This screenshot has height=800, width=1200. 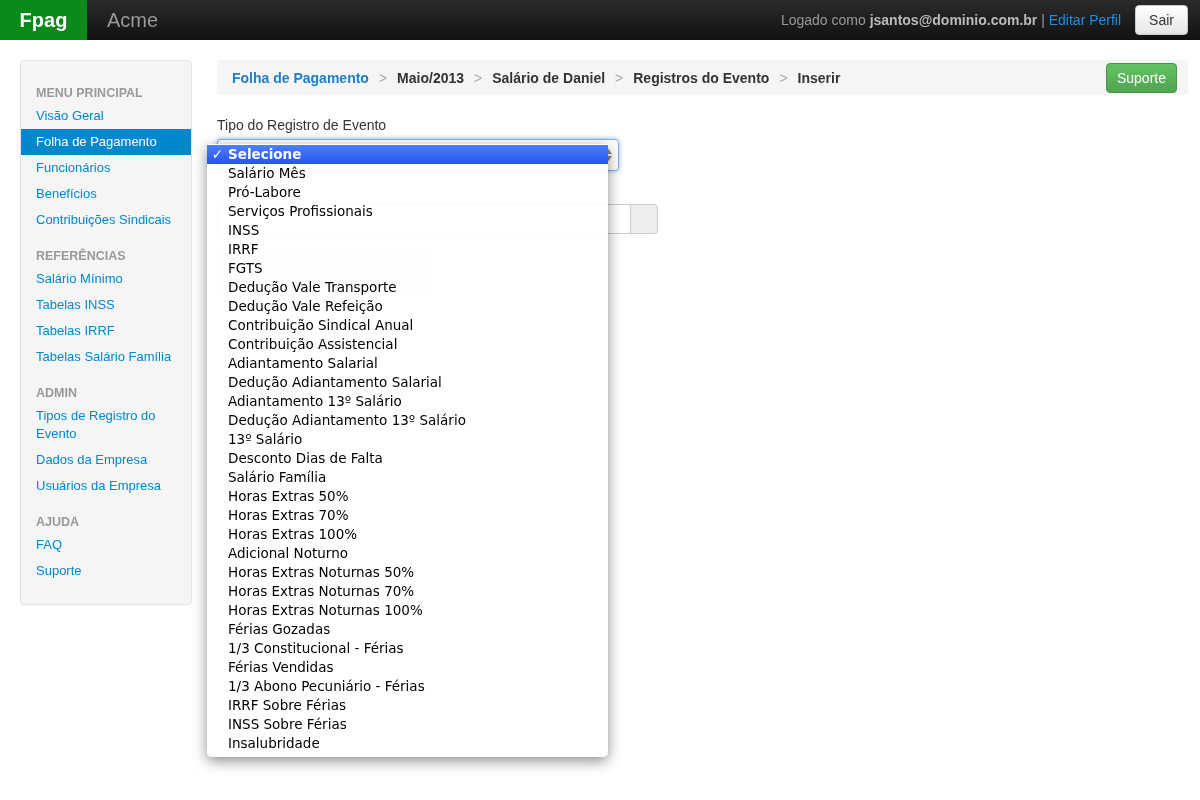 What do you see at coordinates (302, 125) in the screenshot?
I see `field-label: Tipo do Registro de Evento` at bounding box center [302, 125].